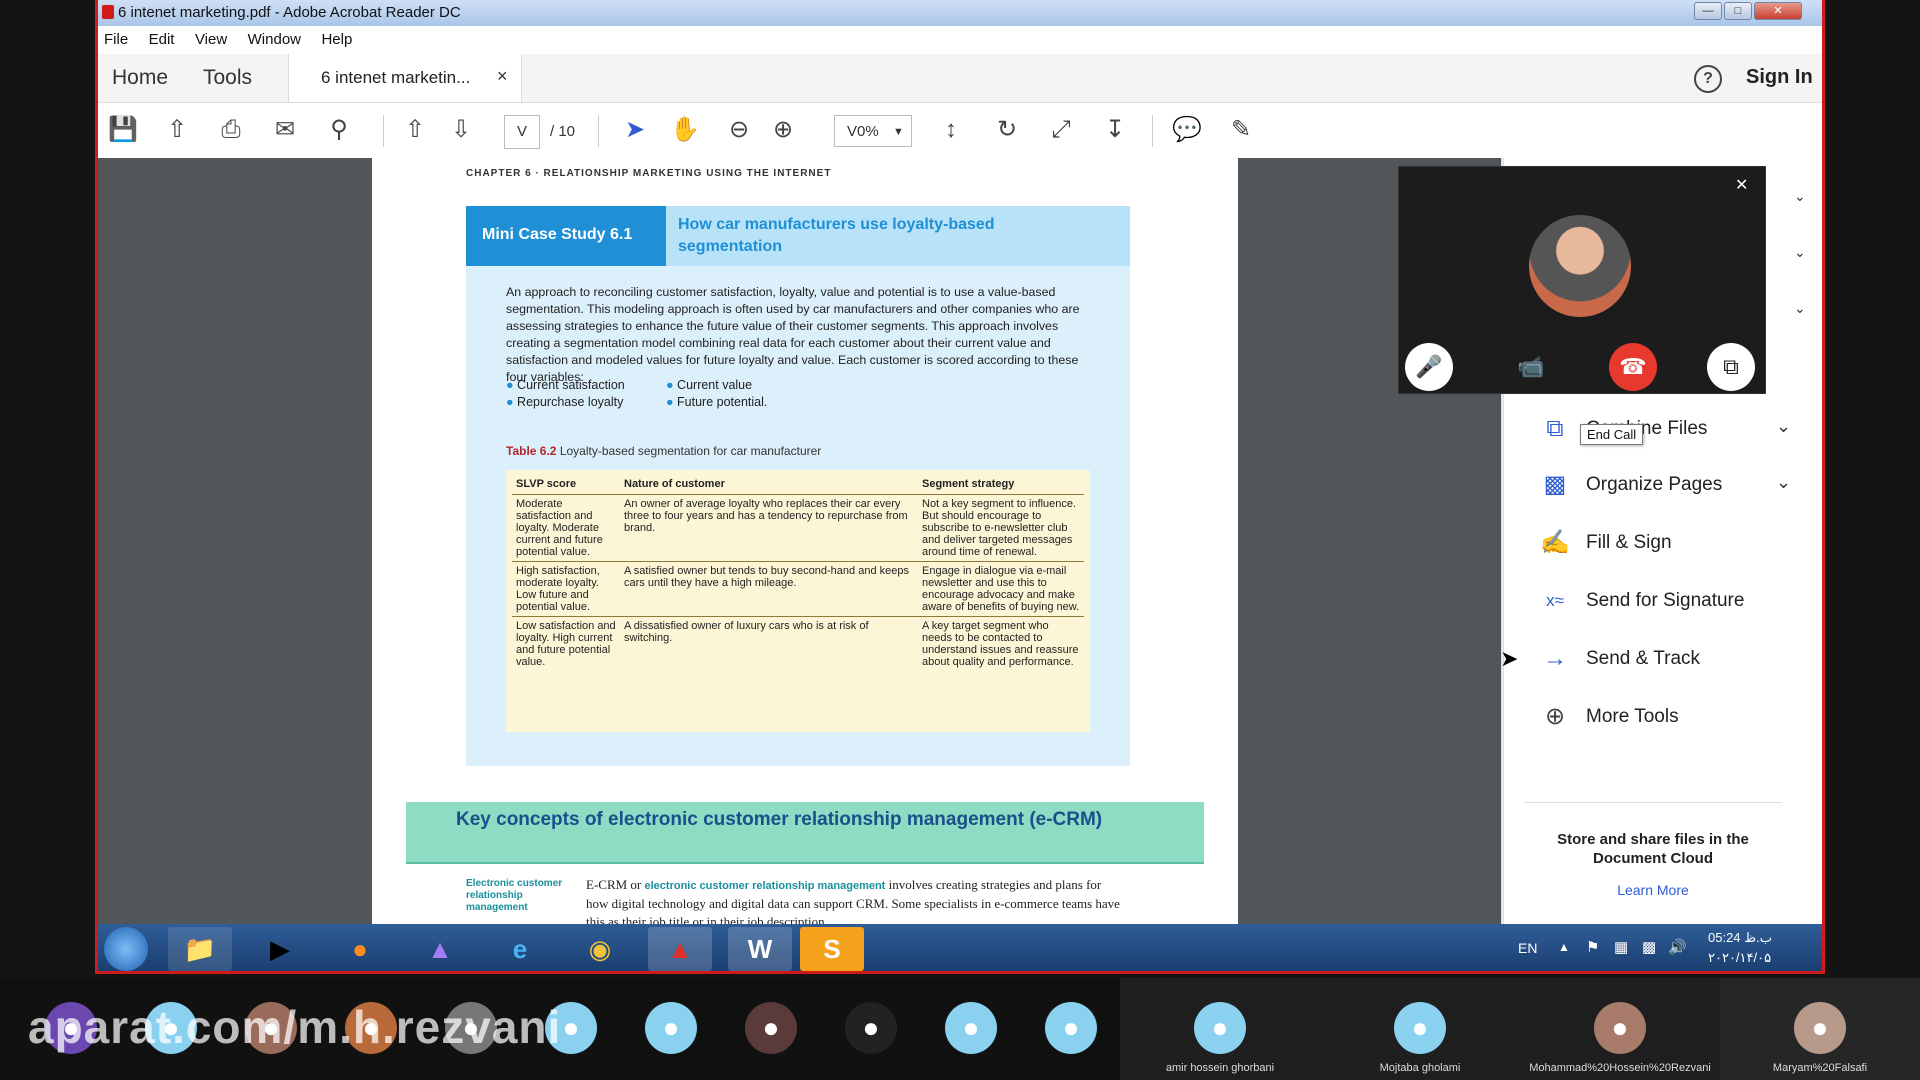 The height and width of the screenshot is (1080, 1920). What do you see at coordinates (116, 37) in the screenshot?
I see `menu-file: File` at bounding box center [116, 37].